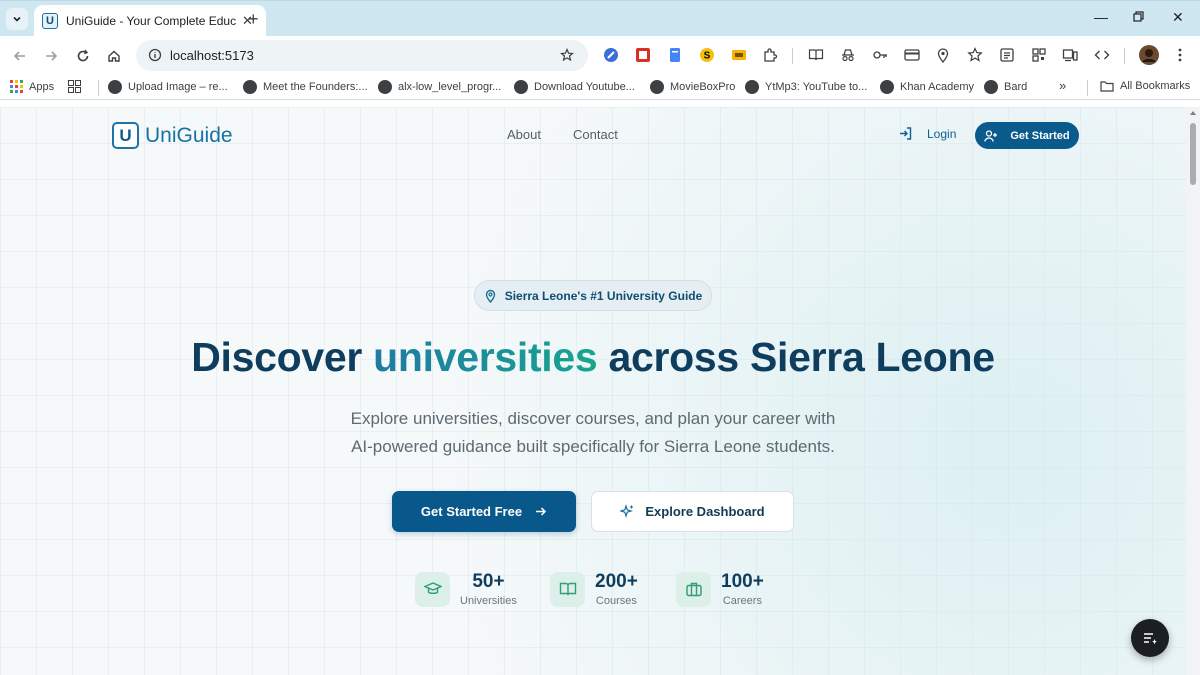 The width and height of the screenshot is (1200, 675). Describe the element at coordinates (189, 135) in the screenshot. I see `logo-text: UniGuide` at that location.